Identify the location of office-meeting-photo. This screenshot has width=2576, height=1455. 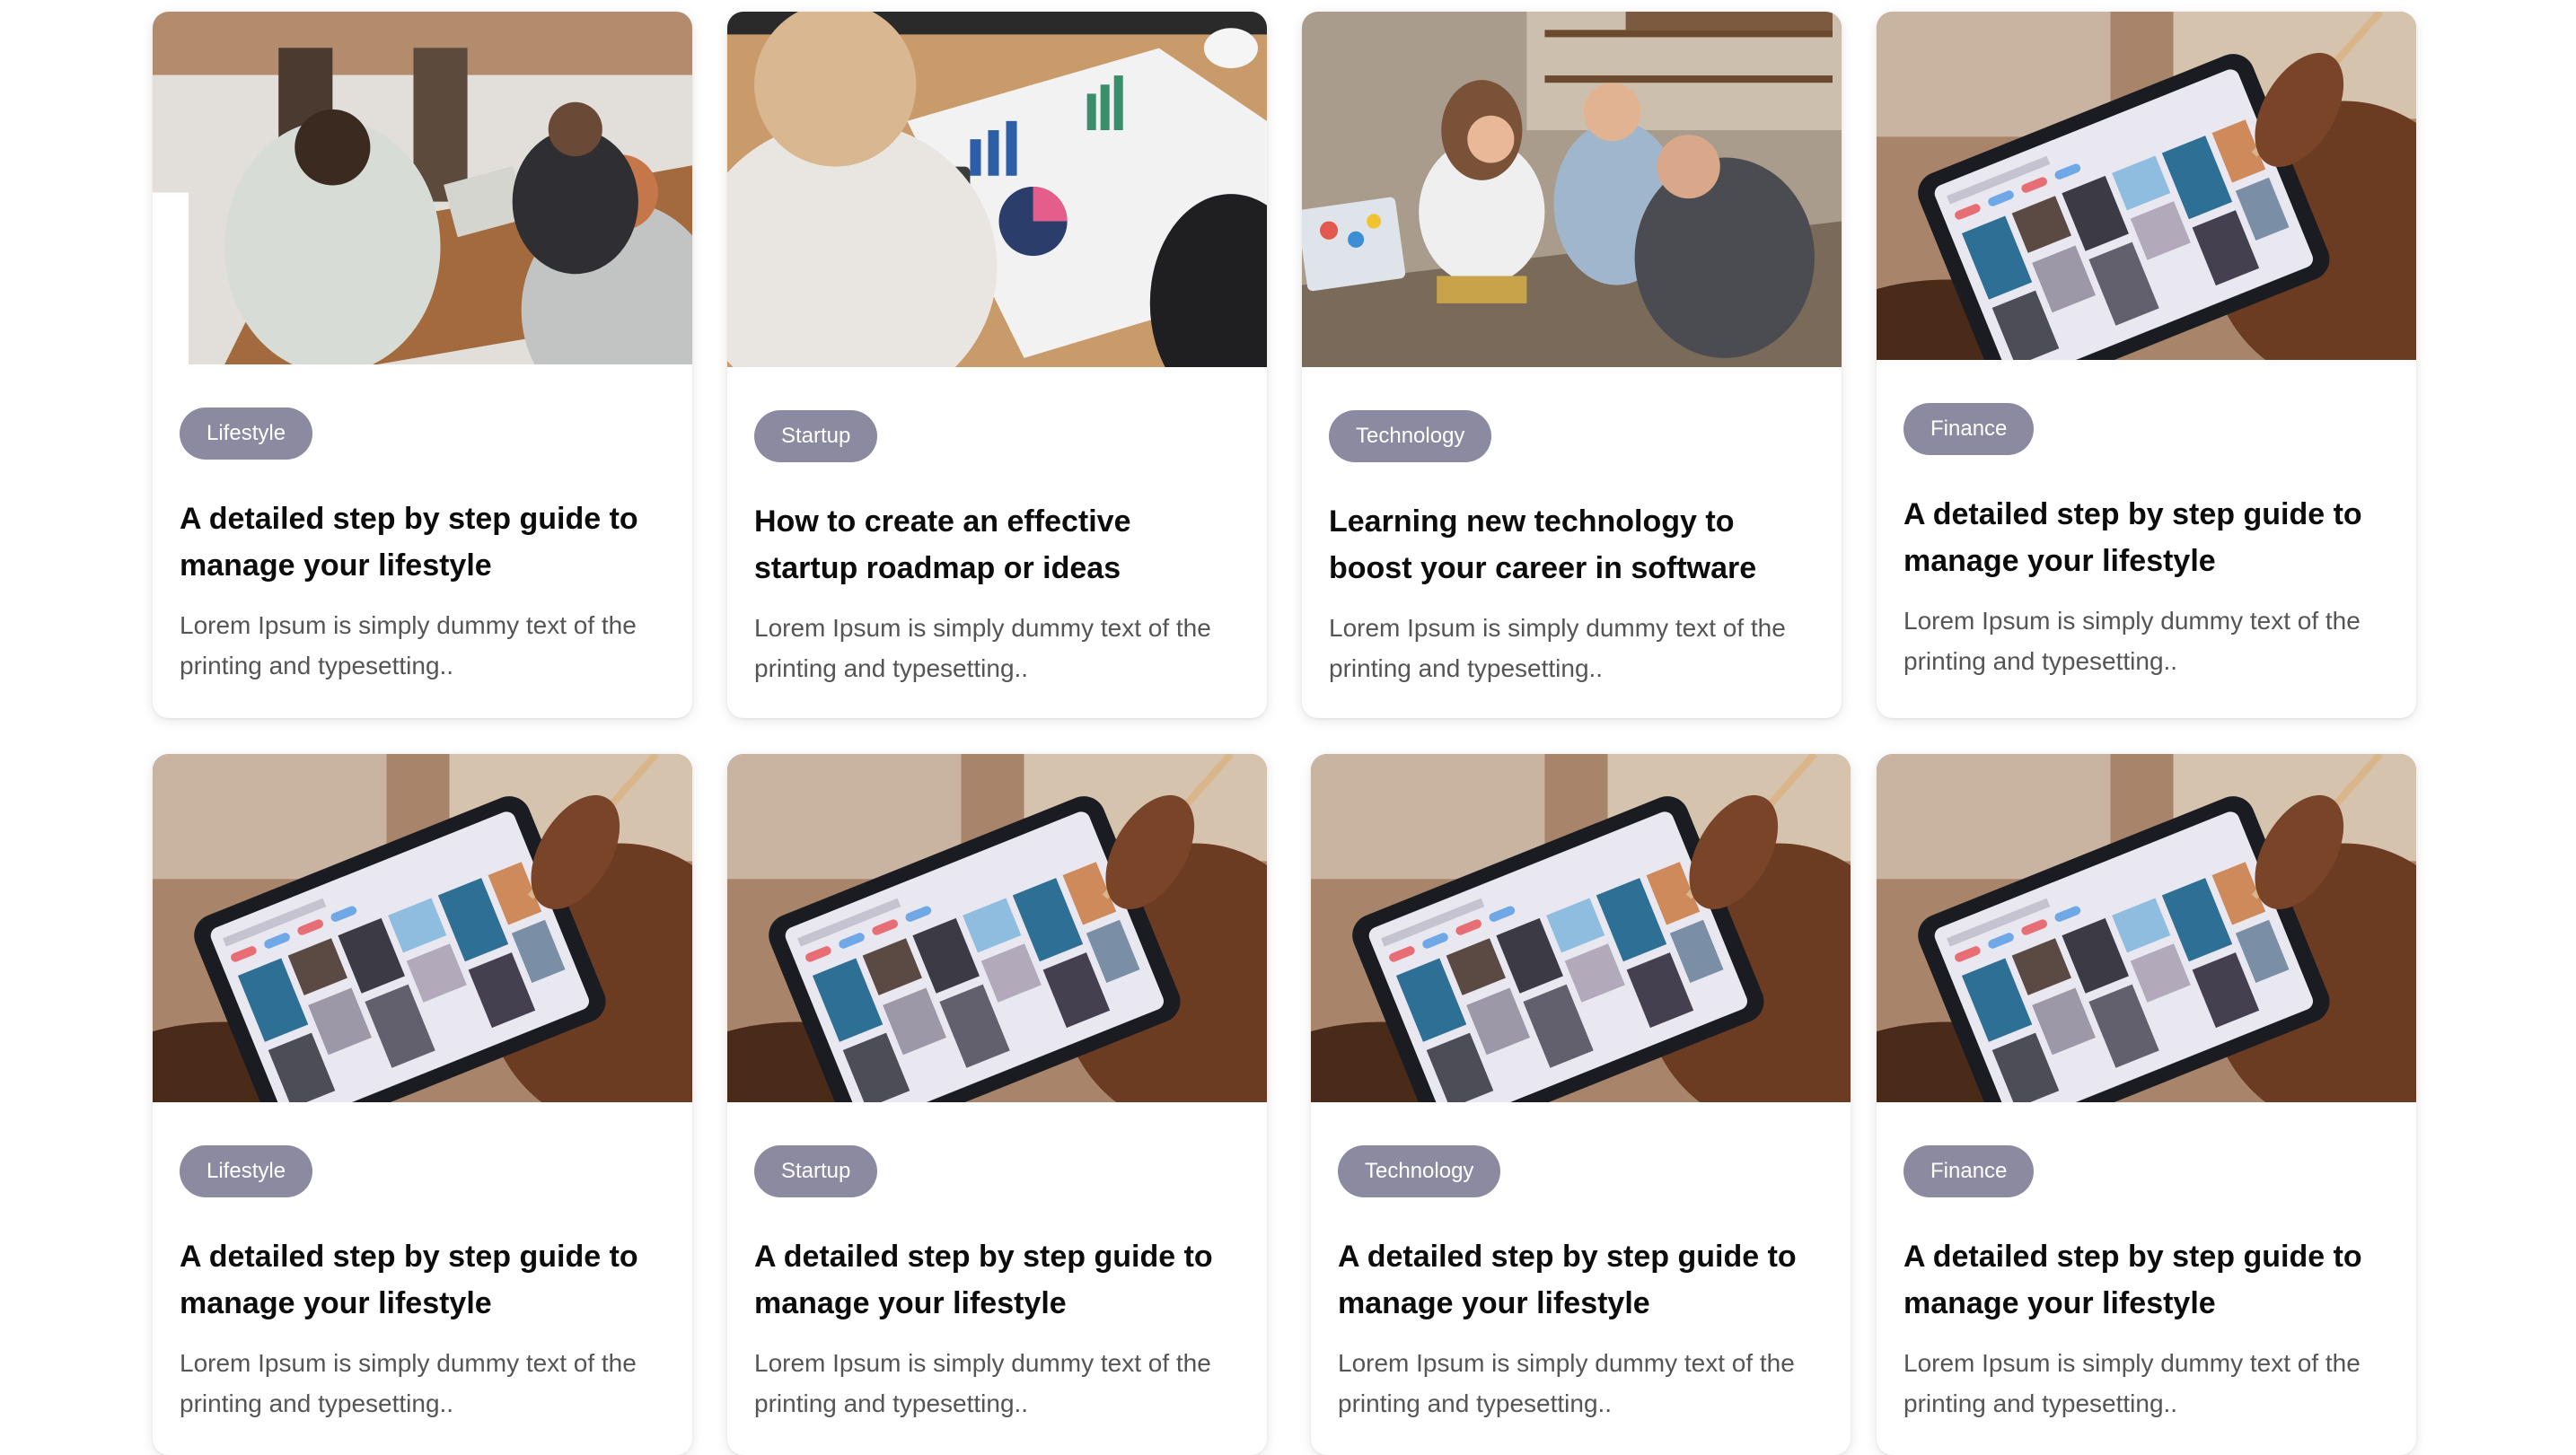
(422, 188).